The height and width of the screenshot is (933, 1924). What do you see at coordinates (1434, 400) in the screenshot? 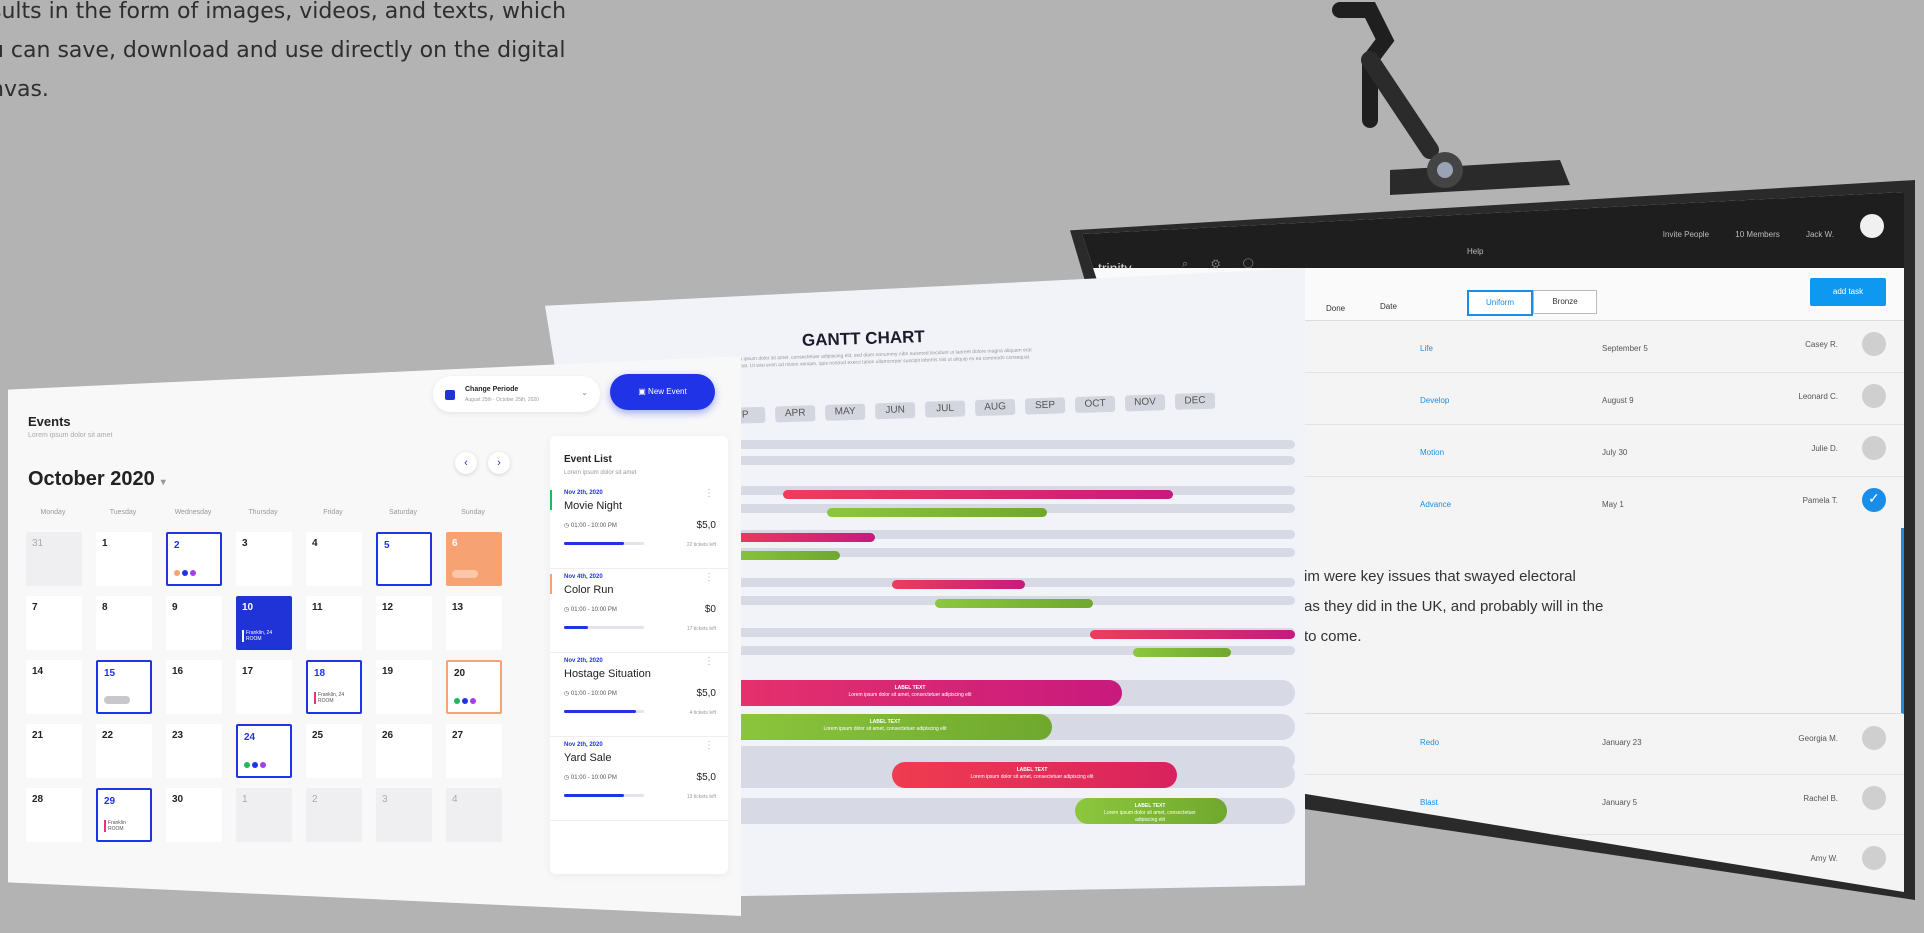
I see `task-name: Develop` at bounding box center [1434, 400].